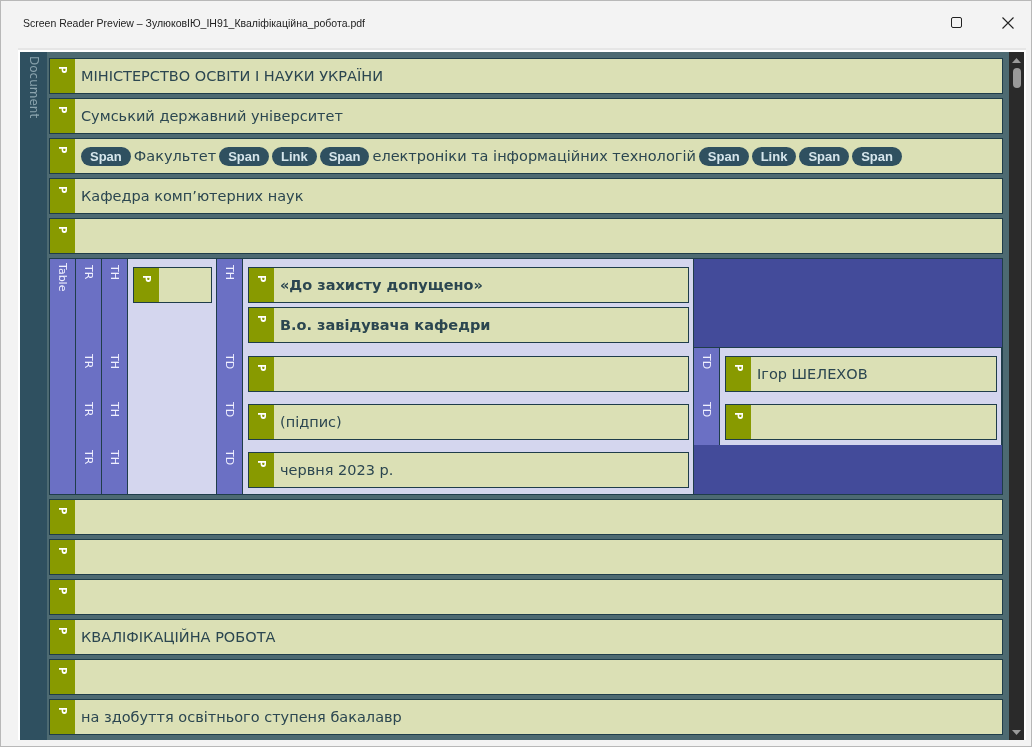 This screenshot has height=747, width=1032. What do you see at coordinates (1016, 396) in the screenshot?
I see `scrollbar` at bounding box center [1016, 396].